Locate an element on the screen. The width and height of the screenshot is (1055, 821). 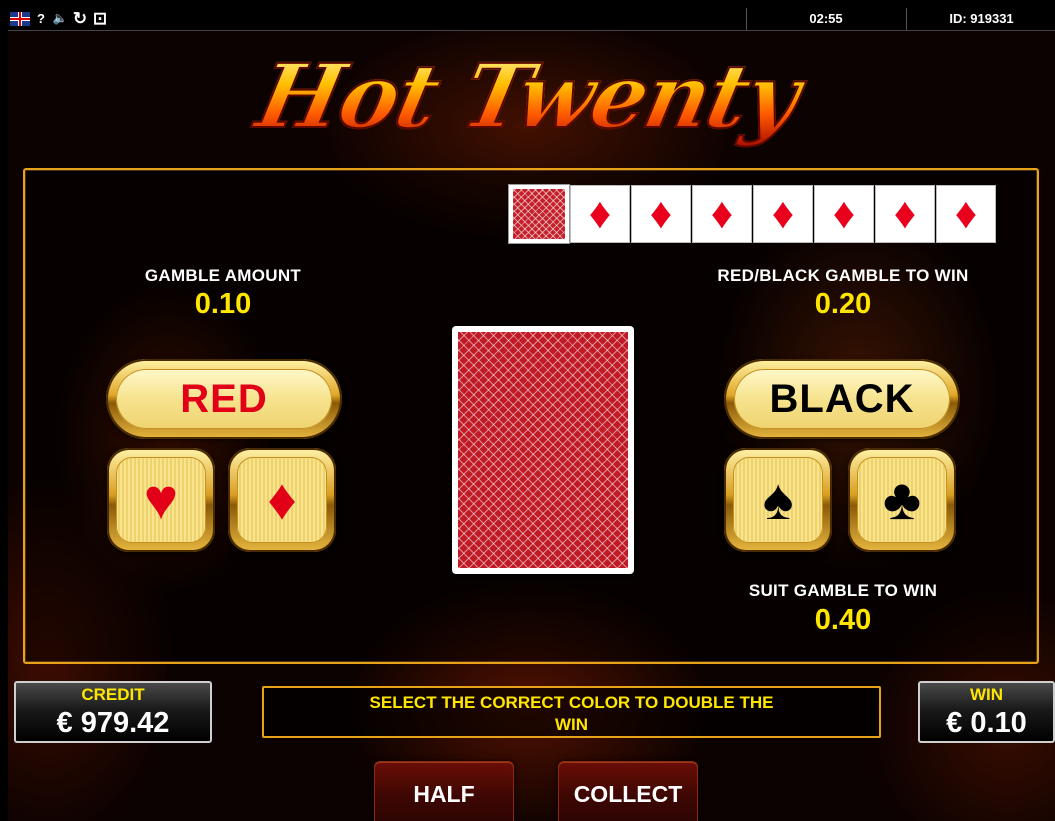
help-icon: ? is located at coordinates (41, 18).